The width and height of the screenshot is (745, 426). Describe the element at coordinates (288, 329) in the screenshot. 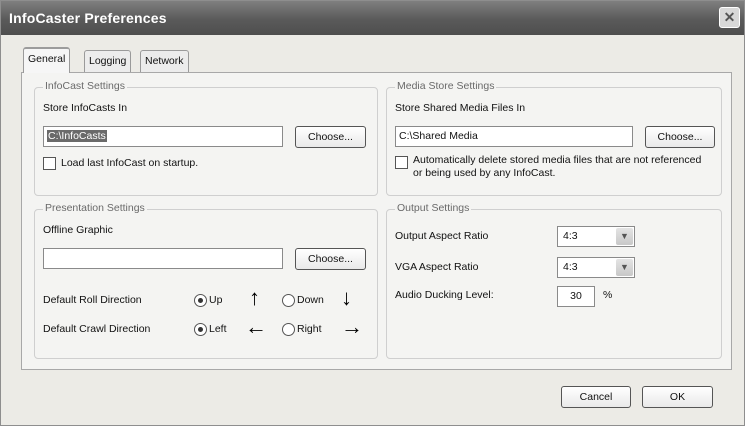

I see `crawl-right-radio` at that location.